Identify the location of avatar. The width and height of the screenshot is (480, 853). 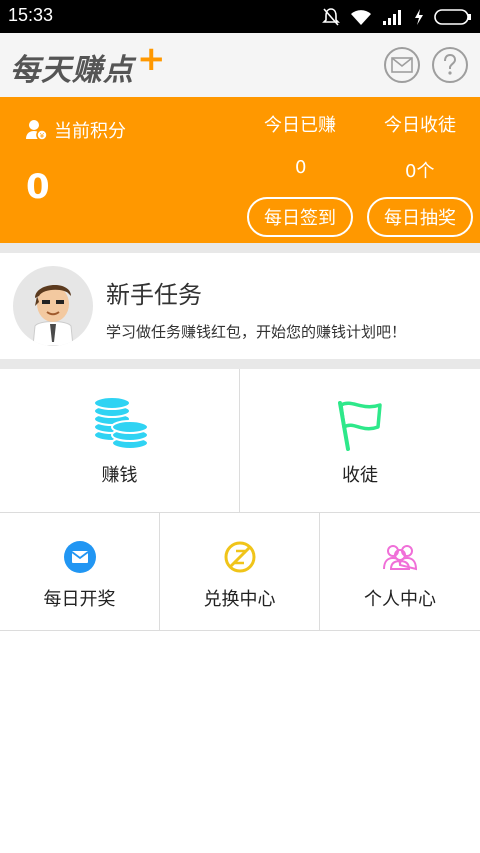
(53, 306).